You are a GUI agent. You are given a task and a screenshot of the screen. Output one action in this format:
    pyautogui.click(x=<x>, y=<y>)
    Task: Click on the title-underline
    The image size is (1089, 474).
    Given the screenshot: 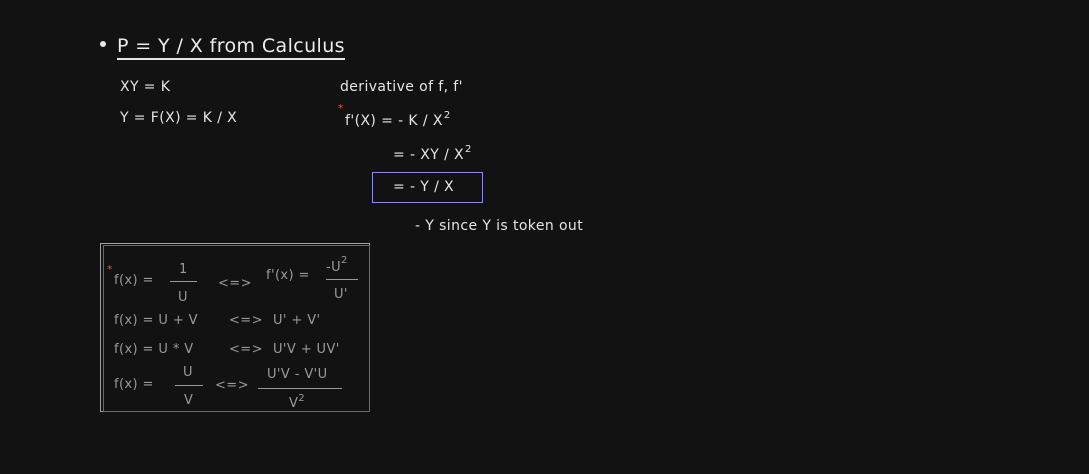 What is the action you would take?
    pyautogui.click(x=231, y=59)
    